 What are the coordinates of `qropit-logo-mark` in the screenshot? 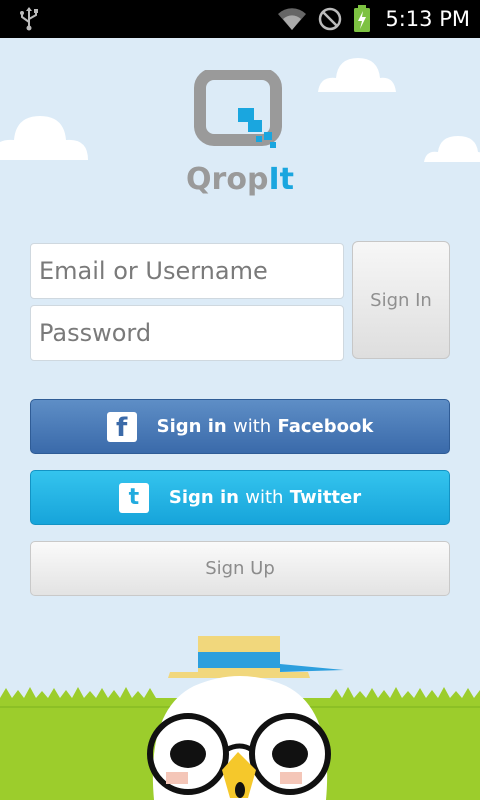 It's located at (238, 108).